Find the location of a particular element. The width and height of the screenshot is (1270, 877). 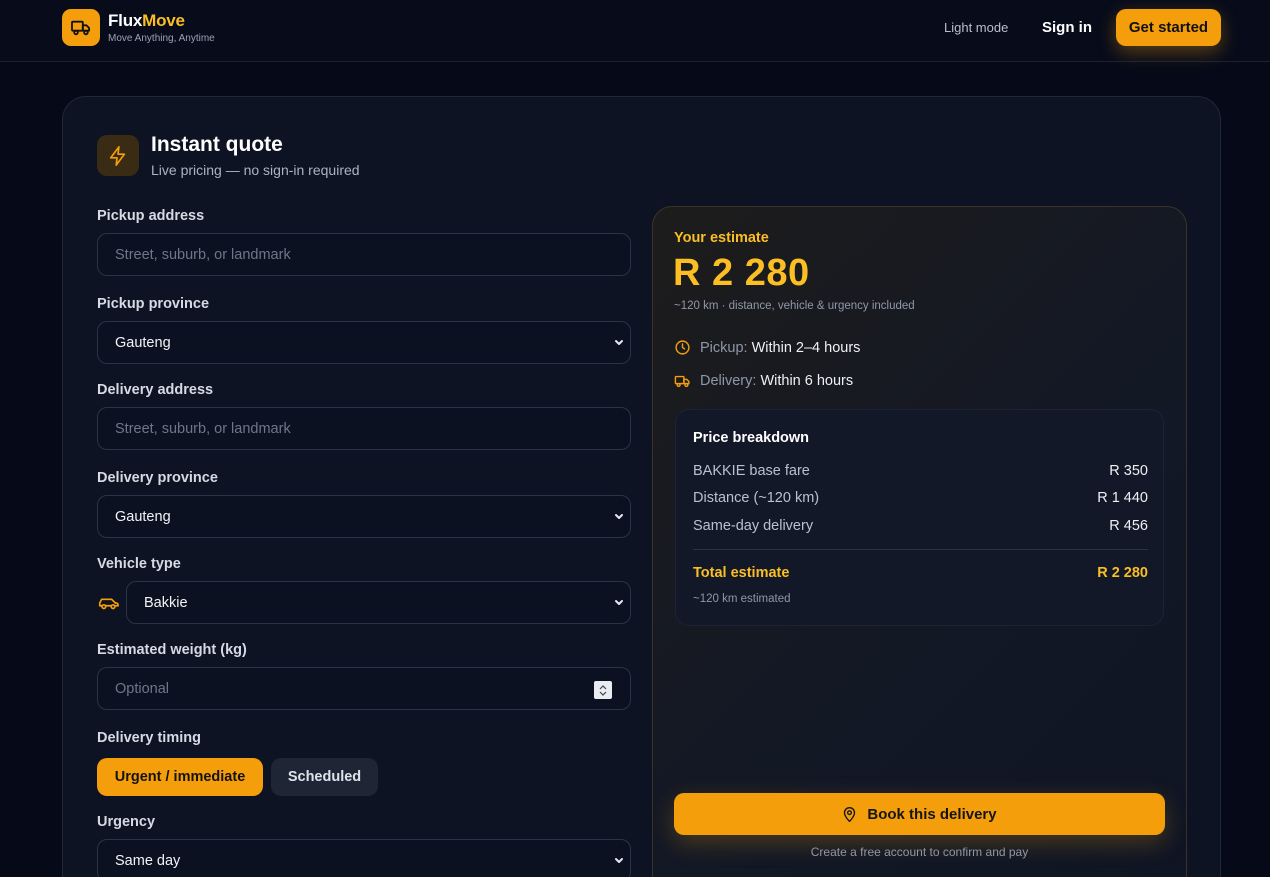

delivery-timing-label: Delivery timing is located at coordinates (149, 738).